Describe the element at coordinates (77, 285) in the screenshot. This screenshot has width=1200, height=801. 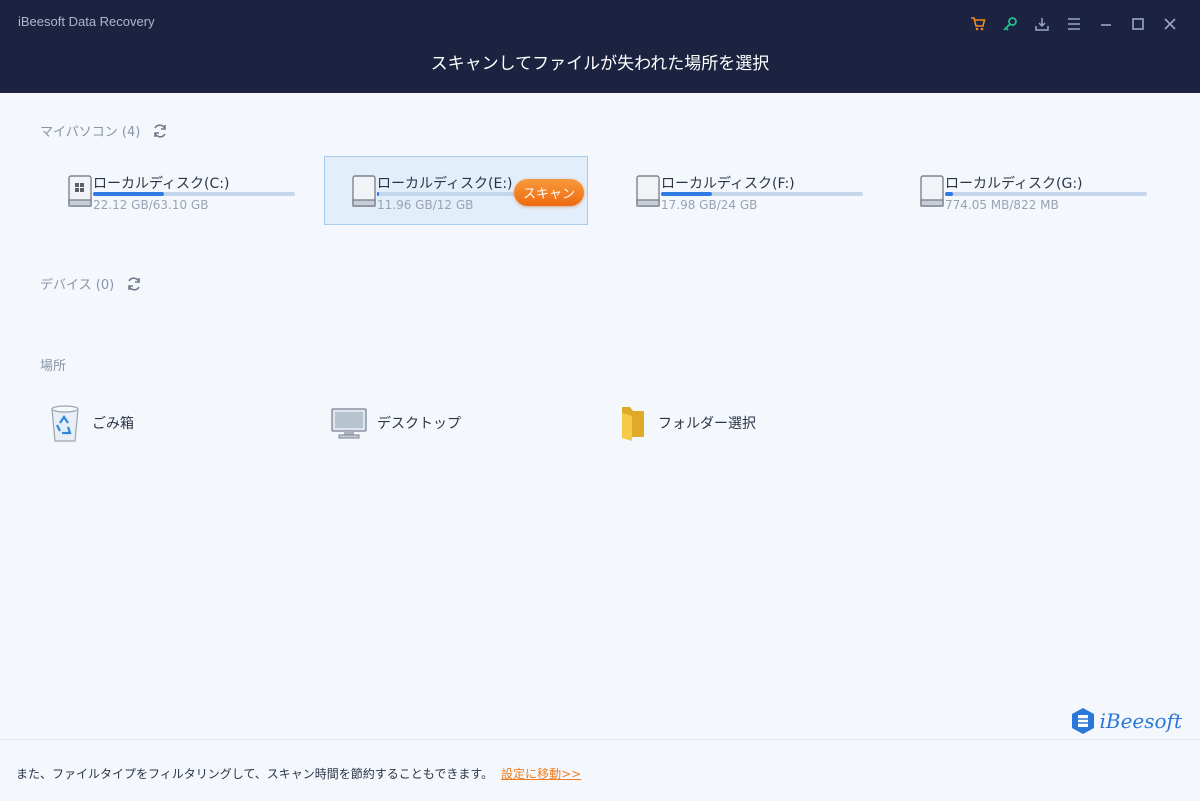
I see `devices-label: デバイス (0)` at that location.